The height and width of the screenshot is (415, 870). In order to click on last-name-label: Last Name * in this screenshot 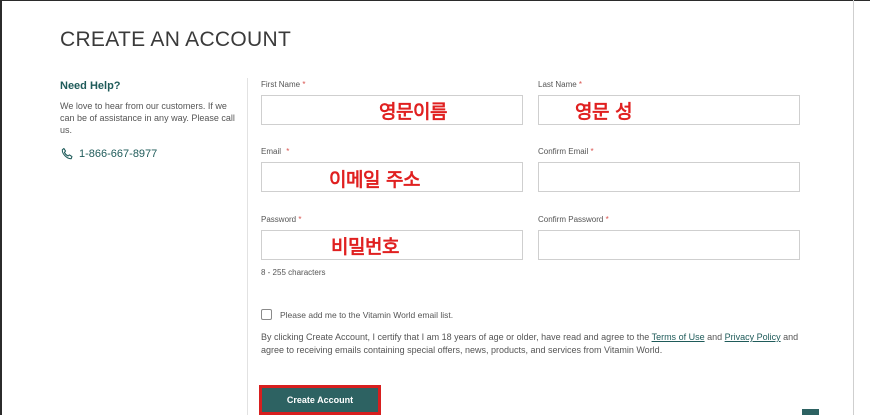, I will do `click(560, 84)`.